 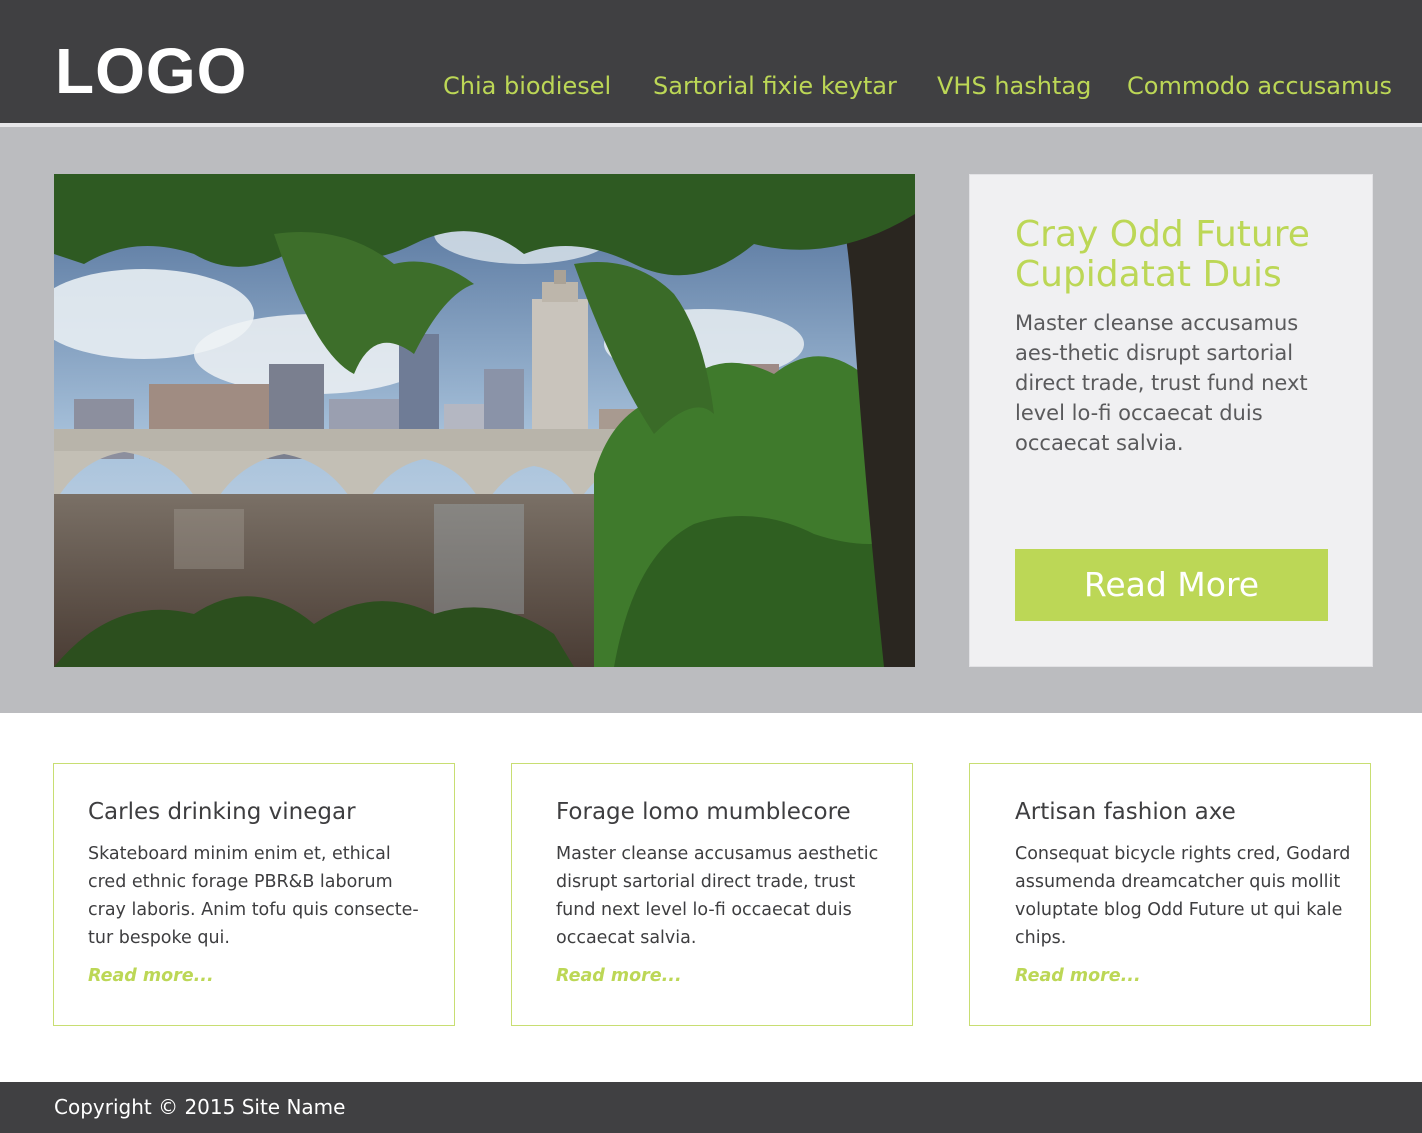 What do you see at coordinates (200, 1107) in the screenshot?
I see `copyright-text: Copyright © 2015 Site Name` at bounding box center [200, 1107].